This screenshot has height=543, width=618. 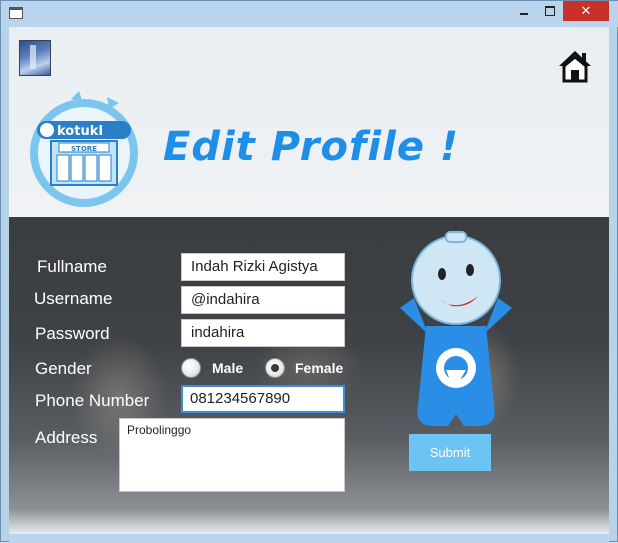 I want to click on okotuki-store-logo: kotukI STORE, so click(x=84, y=149).